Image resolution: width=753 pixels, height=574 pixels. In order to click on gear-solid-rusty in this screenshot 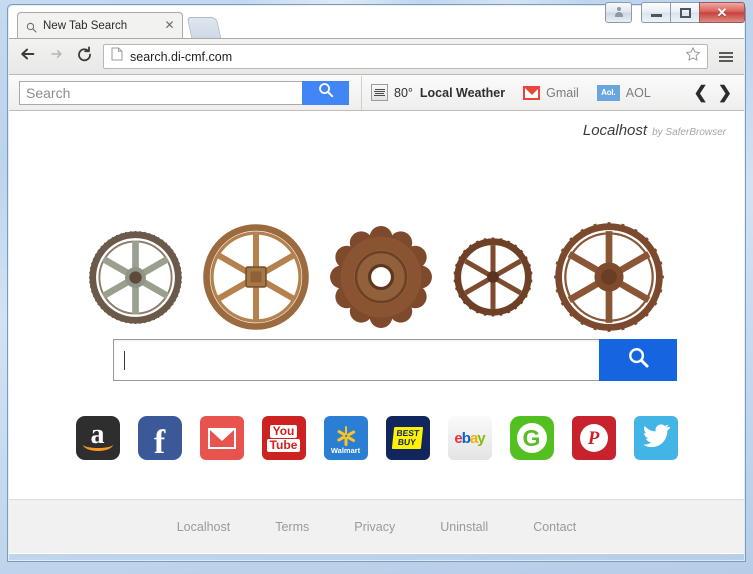, I will do `click(381, 277)`.